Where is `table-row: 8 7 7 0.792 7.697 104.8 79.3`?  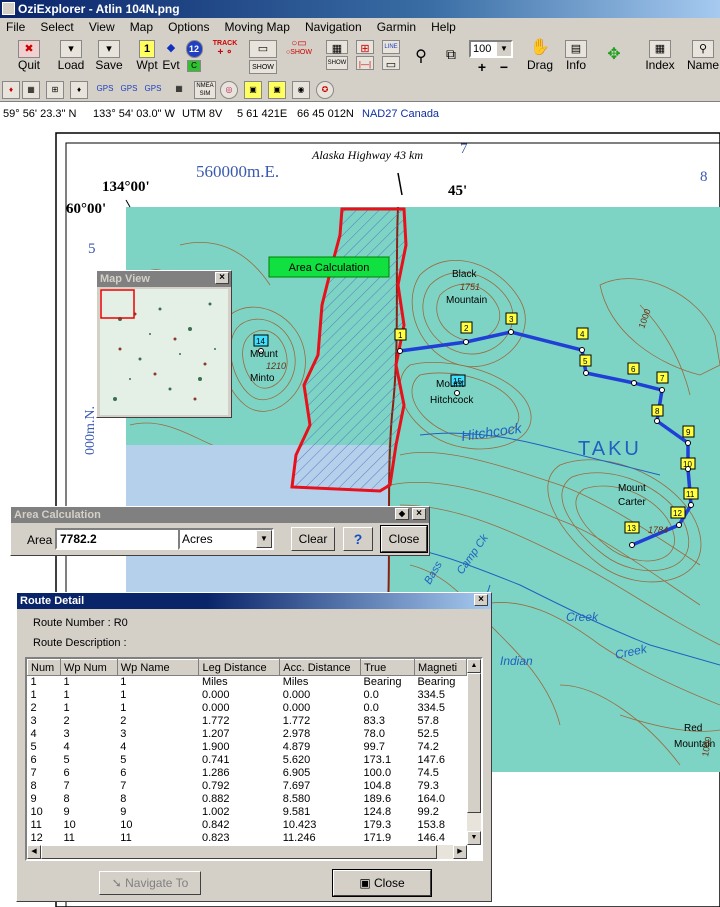
table-row: 8 7 7 0.792 7.697 104.8 79.3 is located at coordinates (247, 786).